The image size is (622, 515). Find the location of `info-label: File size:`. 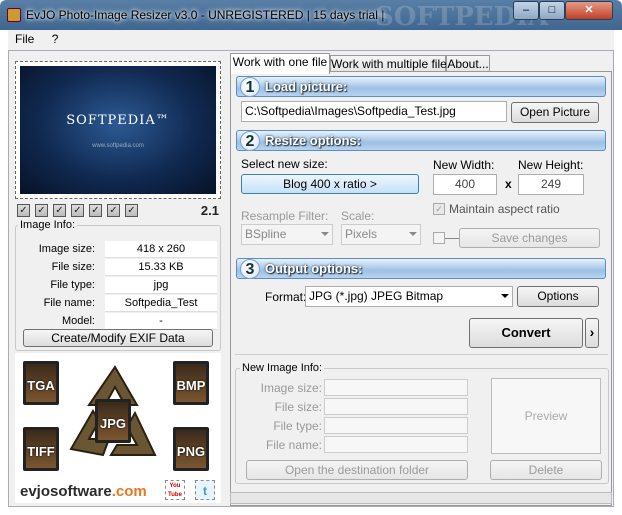

info-label: File size: is located at coordinates (73, 267).